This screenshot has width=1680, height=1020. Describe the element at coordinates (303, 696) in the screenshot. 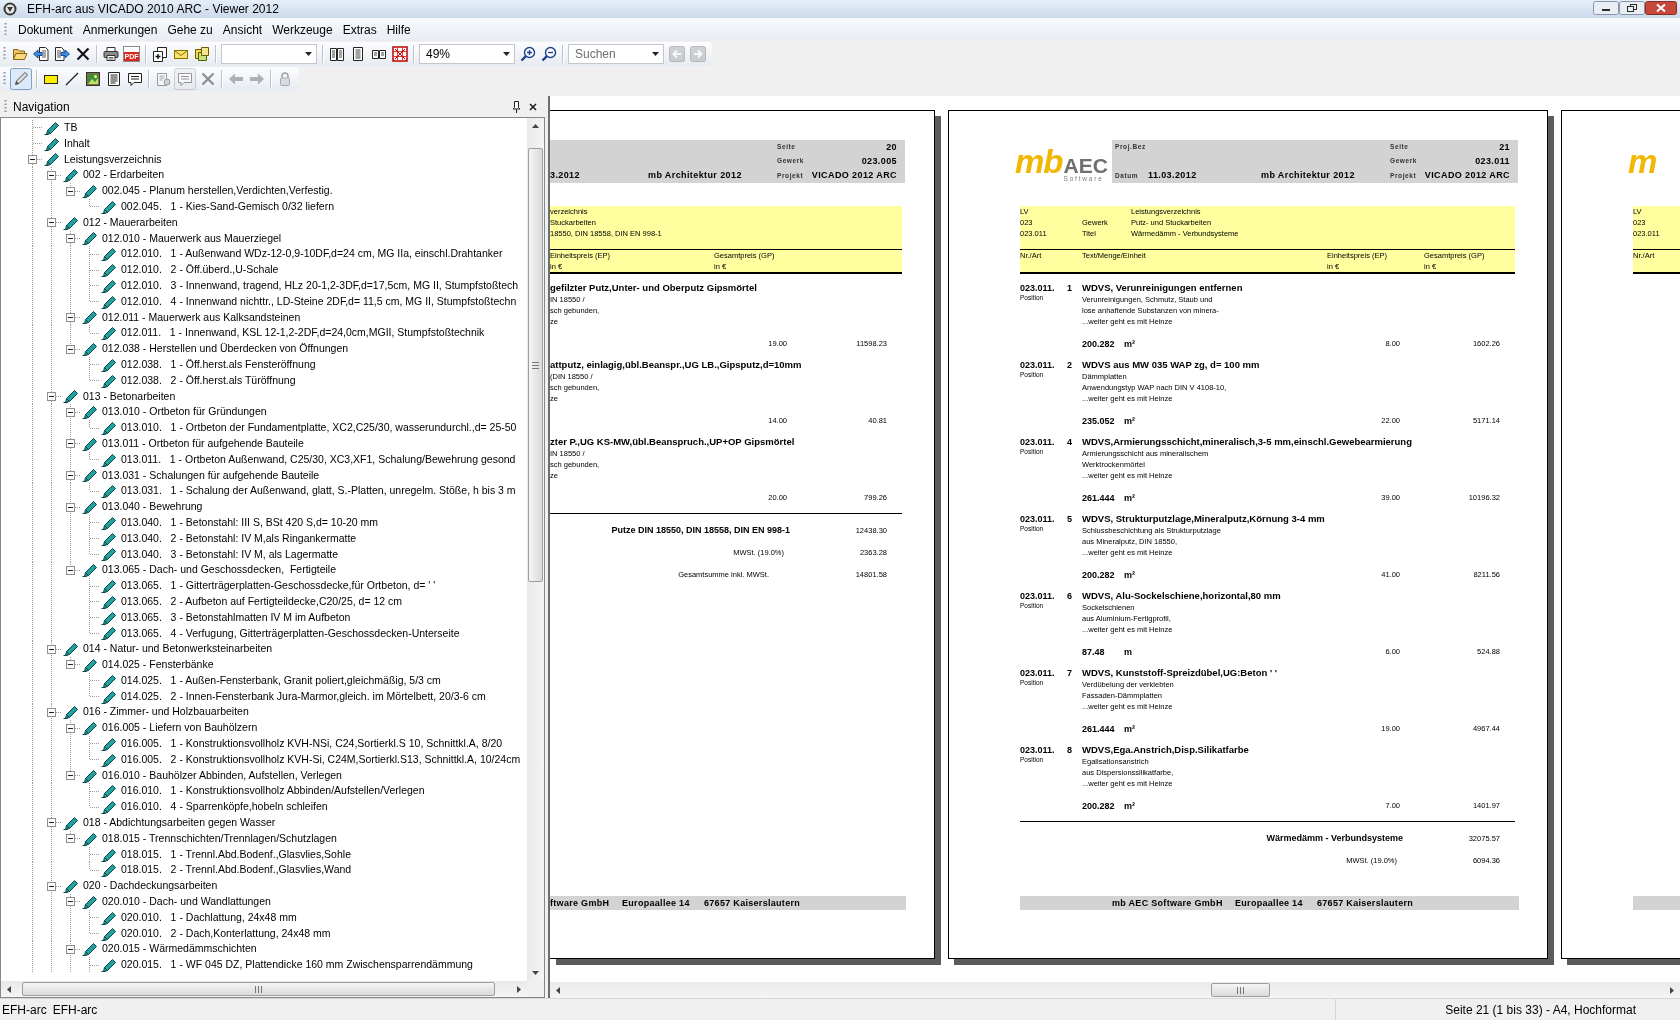

I see `tree-item: 014.025. 2 - Innen-Fensterbank Jura-Marmor,gleich. im Mörtelbett, 20/3-6 cm` at that location.